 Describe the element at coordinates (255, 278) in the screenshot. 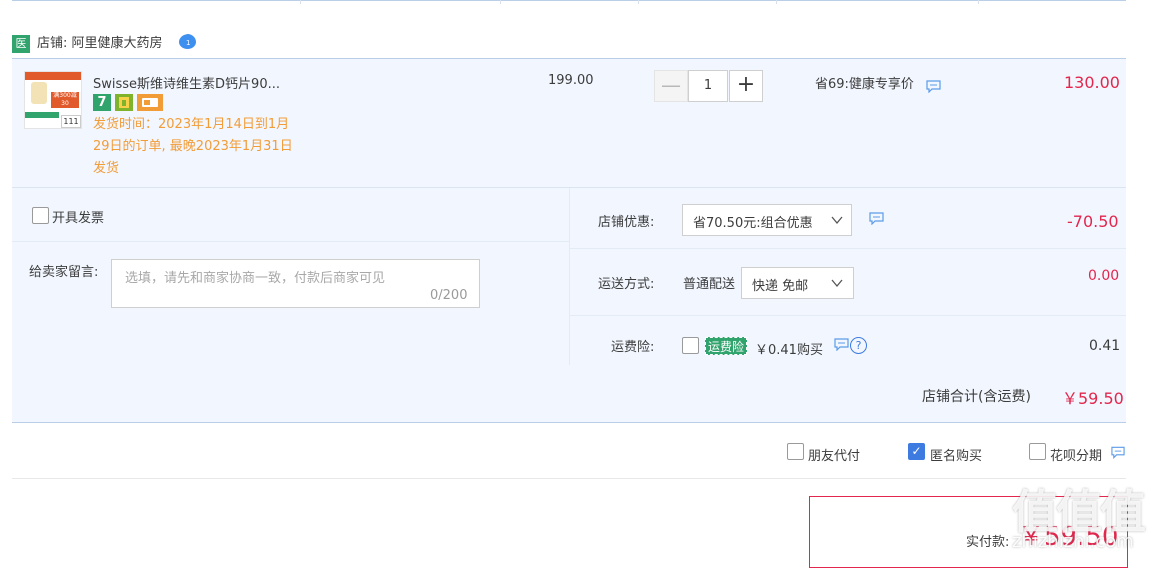

I see `remark-placeholder: 选填，请先和商家协商一致，付款后商家可见` at that location.